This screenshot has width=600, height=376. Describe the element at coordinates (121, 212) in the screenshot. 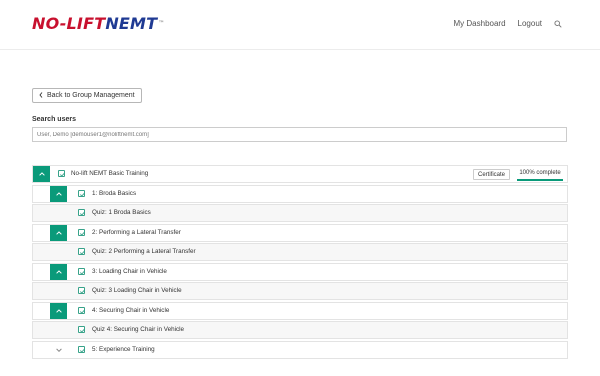

I see `quiz-label: Quiz: 1 Broda Basics` at that location.